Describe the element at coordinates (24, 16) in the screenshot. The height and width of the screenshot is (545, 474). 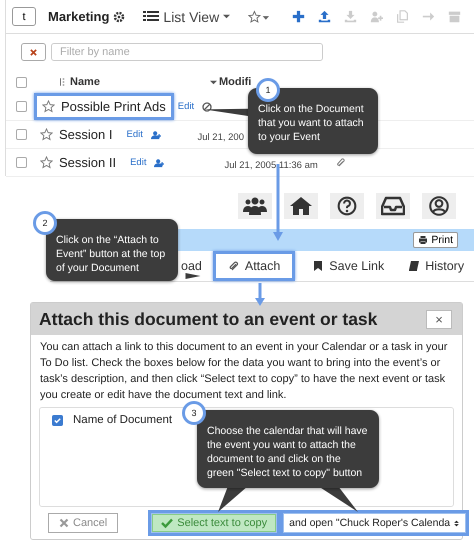
I see `folder-button: t` at that location.